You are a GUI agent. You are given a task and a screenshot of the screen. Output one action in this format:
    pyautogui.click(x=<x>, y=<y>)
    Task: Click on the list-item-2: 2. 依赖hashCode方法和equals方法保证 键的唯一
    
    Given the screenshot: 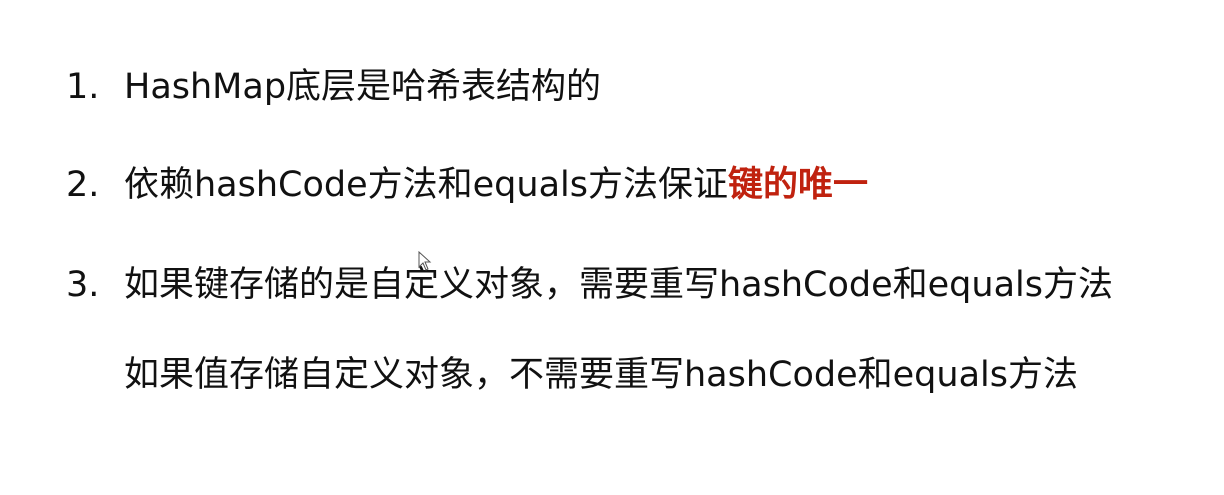 What is the action you would take?
    pyautogui.click(x=467, y=185)
    